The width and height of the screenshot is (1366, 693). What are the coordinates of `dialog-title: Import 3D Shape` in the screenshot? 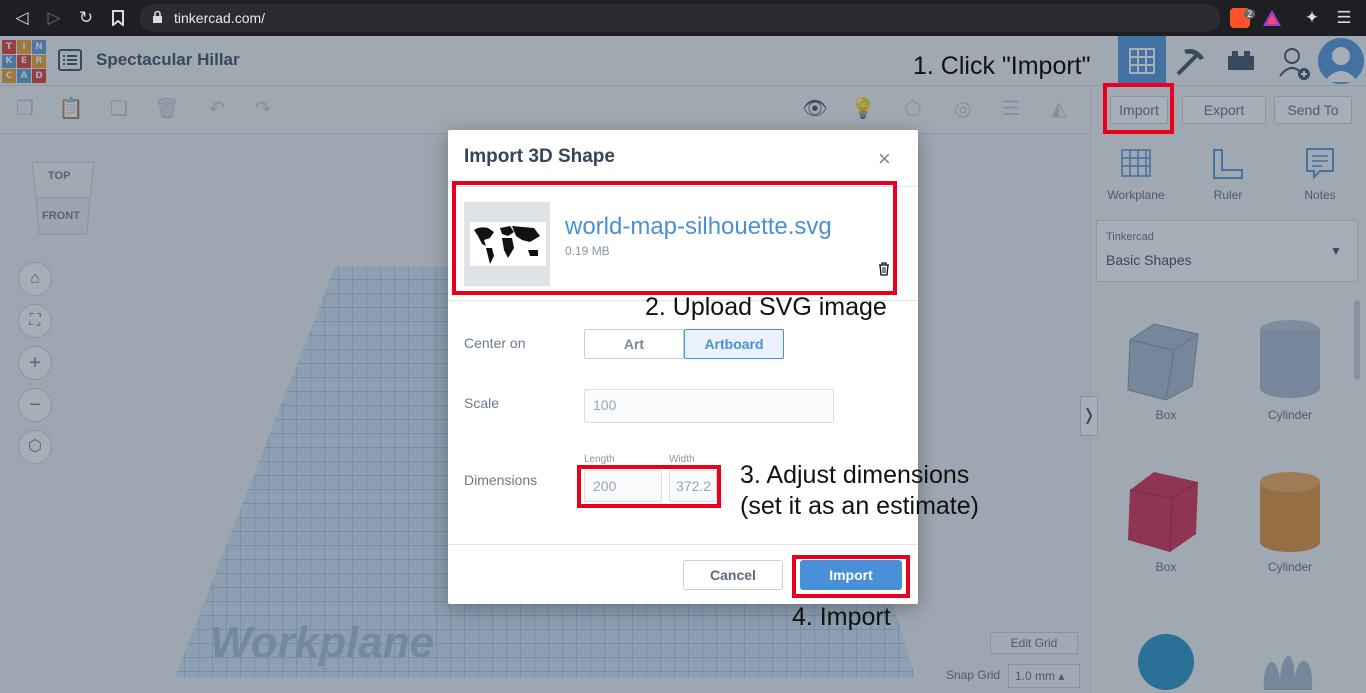 It's located at (539, 156).